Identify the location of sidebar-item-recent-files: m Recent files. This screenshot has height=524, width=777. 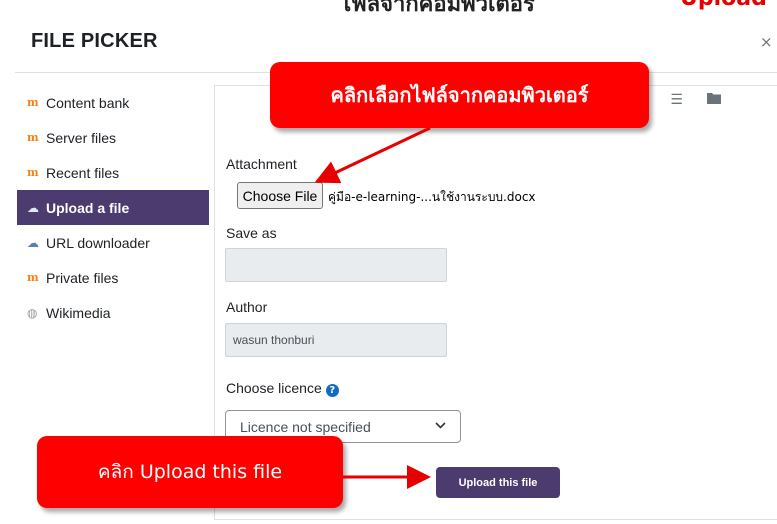
(113, 172).